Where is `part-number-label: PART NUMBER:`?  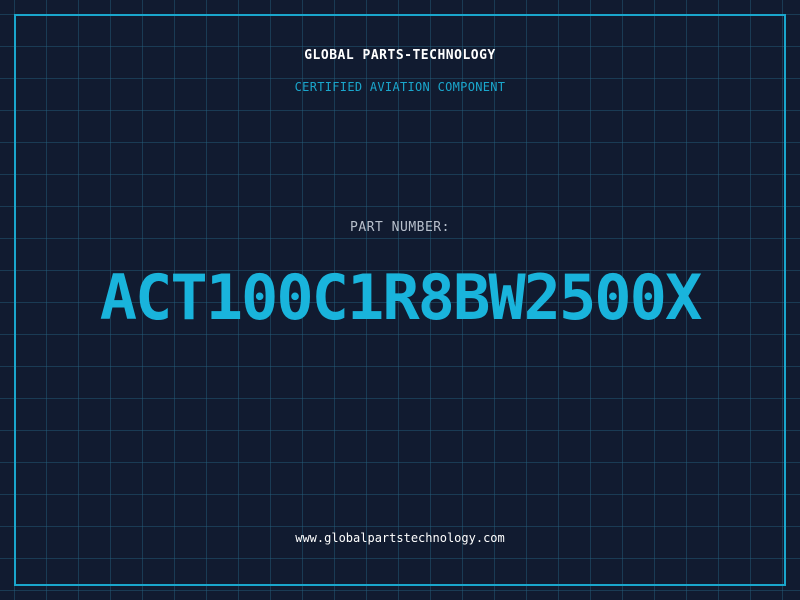 part-number-label: PART NUMBER: is located at coordinates (400, 227).